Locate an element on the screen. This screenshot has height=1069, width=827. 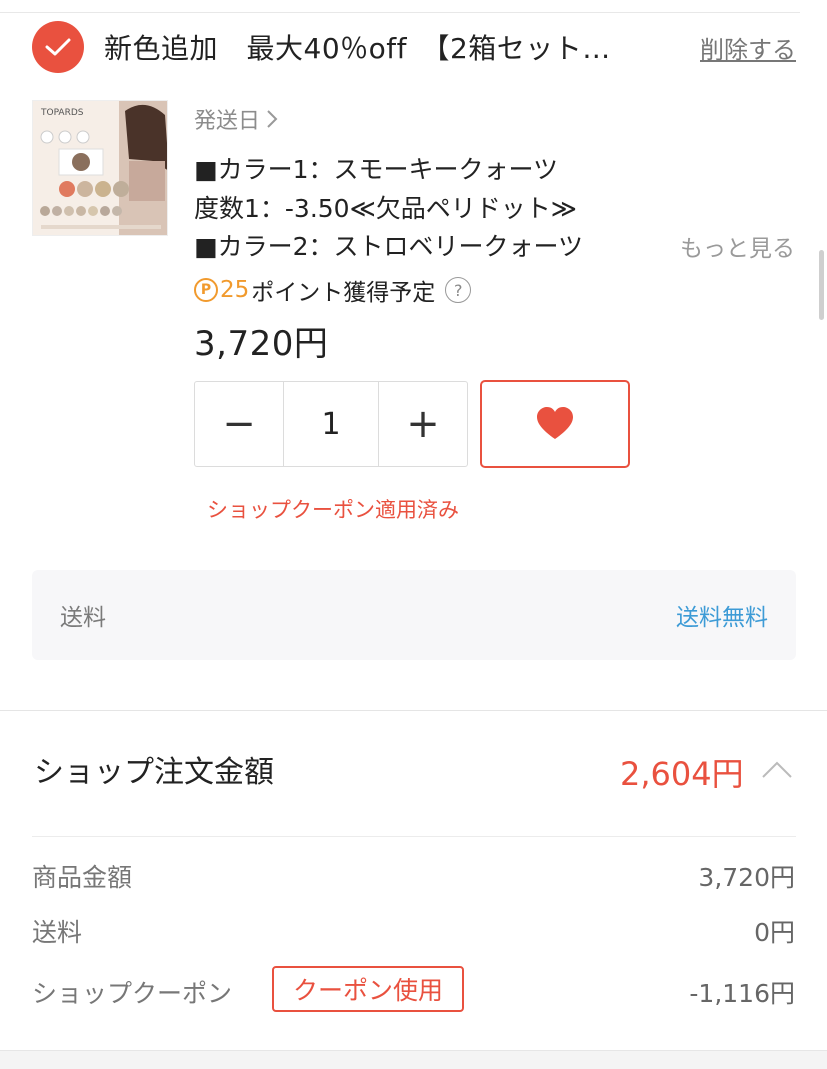
use-coupon-button: クーポン使用 is located at coordinates (368, 989).